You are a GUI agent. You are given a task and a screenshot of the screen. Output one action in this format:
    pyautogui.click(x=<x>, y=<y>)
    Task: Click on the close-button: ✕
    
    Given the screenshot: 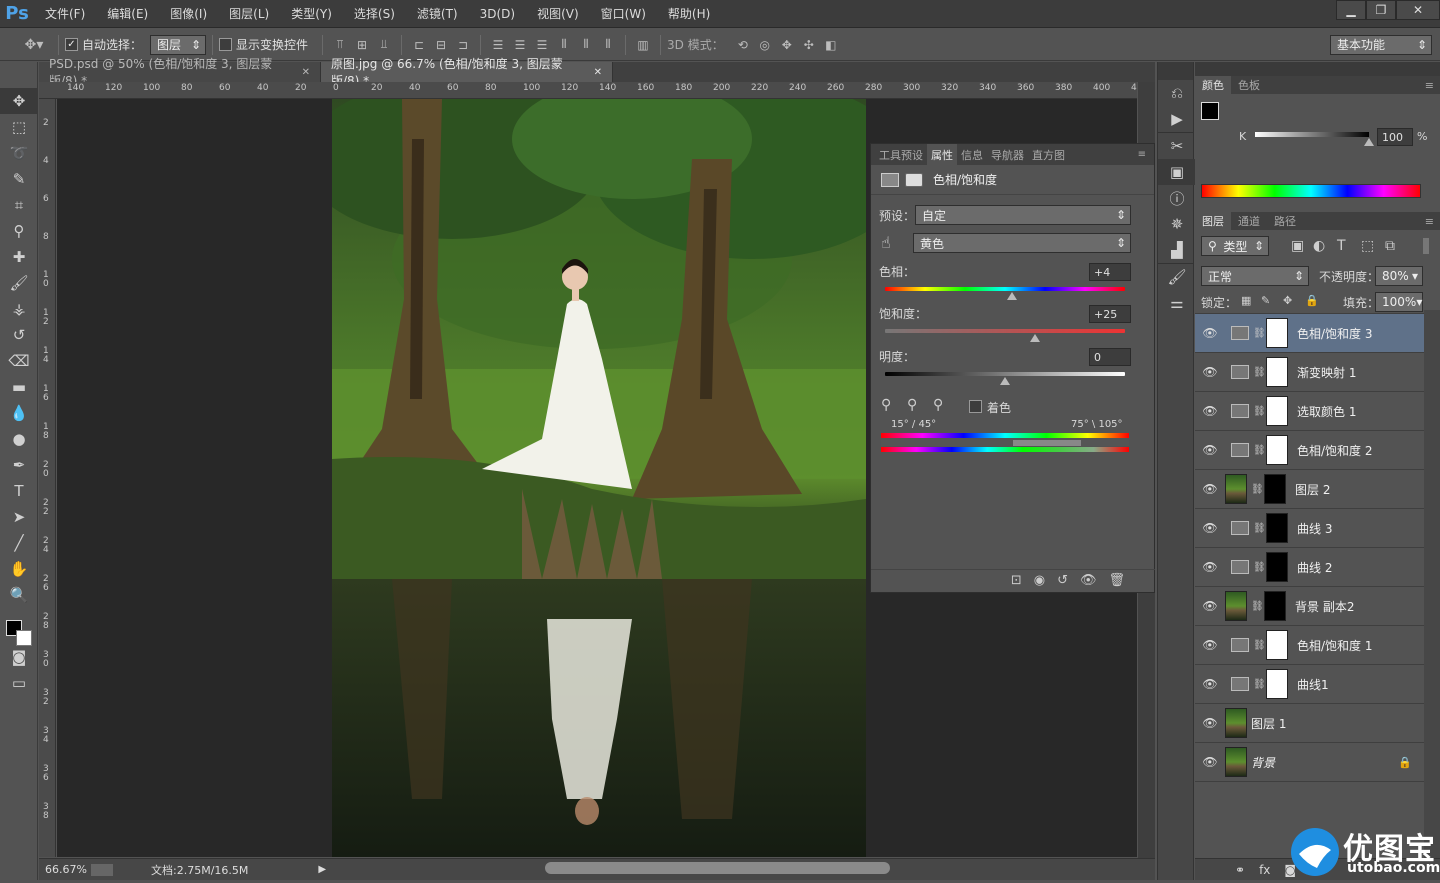 What is the action you would take?
    pyautogui.click(x=1418, y=10)
    